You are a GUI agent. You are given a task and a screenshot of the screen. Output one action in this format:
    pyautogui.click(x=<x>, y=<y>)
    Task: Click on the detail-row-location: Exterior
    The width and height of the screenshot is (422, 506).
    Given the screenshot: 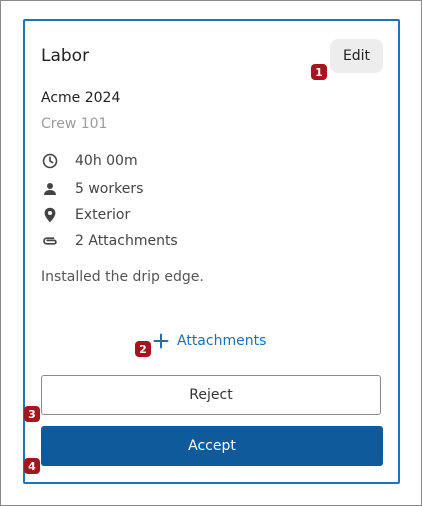 What is the action you would take?
    pyautogui.click(x=85, y=215)
    